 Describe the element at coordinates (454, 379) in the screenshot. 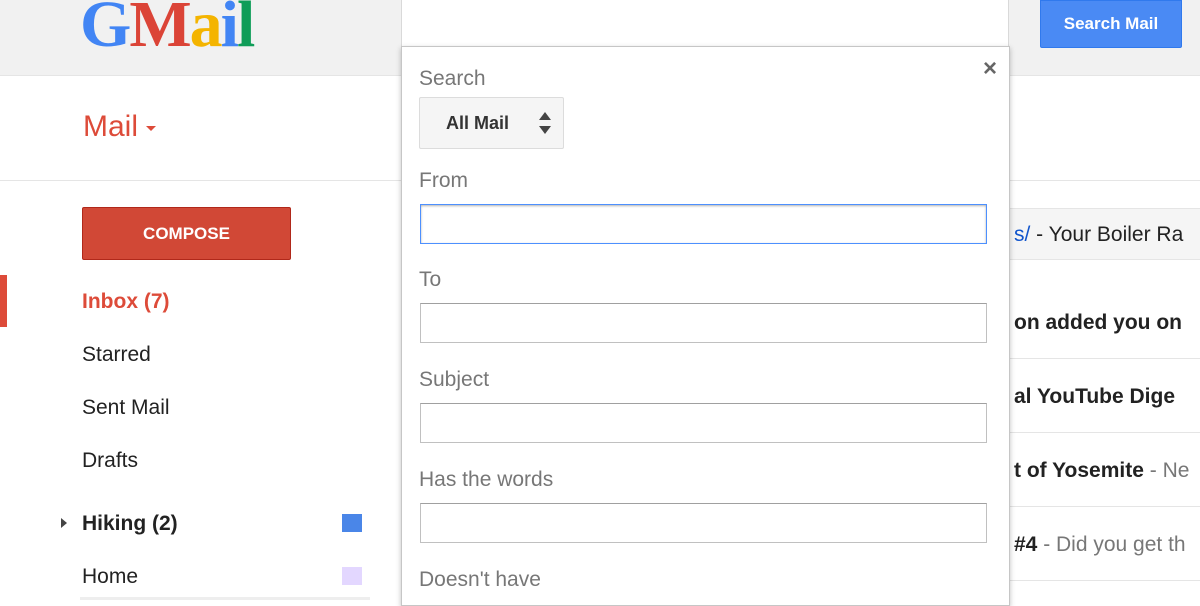

I see `subject-label: Subject` at that location.